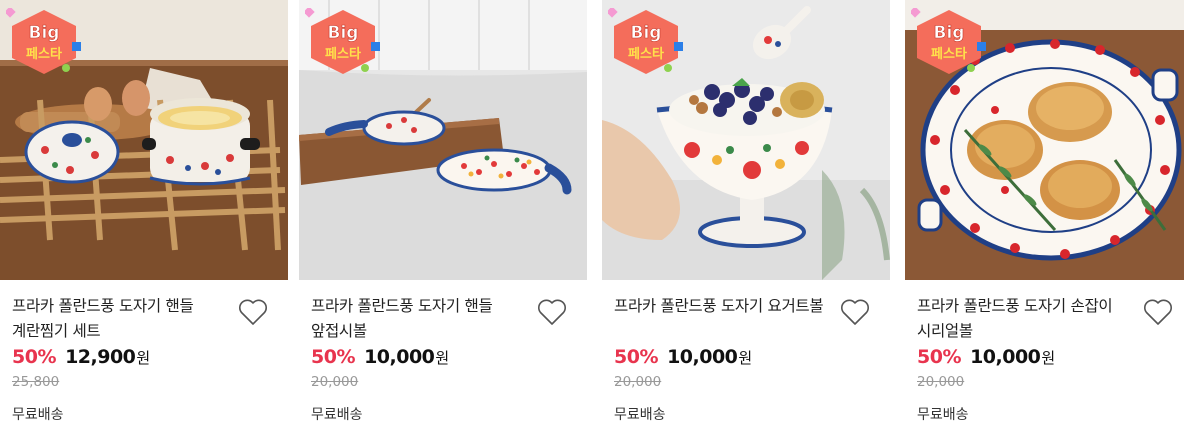  I want to click on original-price: 25,800, so click(36, 382).